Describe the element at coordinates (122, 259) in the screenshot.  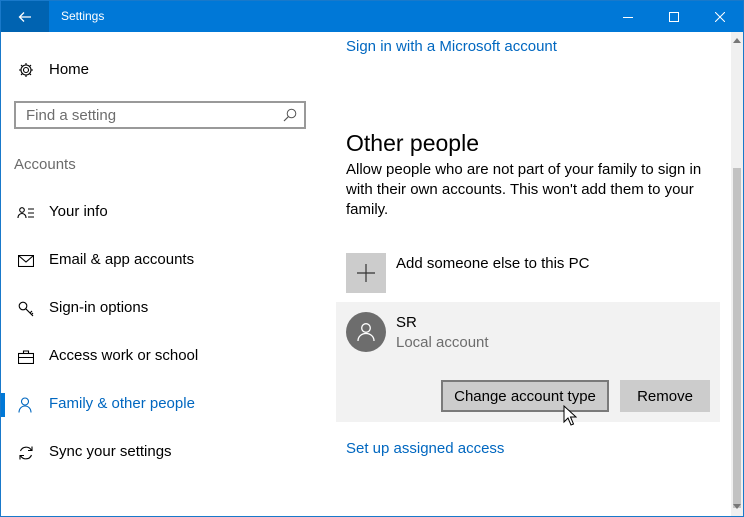
I see `sidebar-item-label: Email & app accounts` at that location.